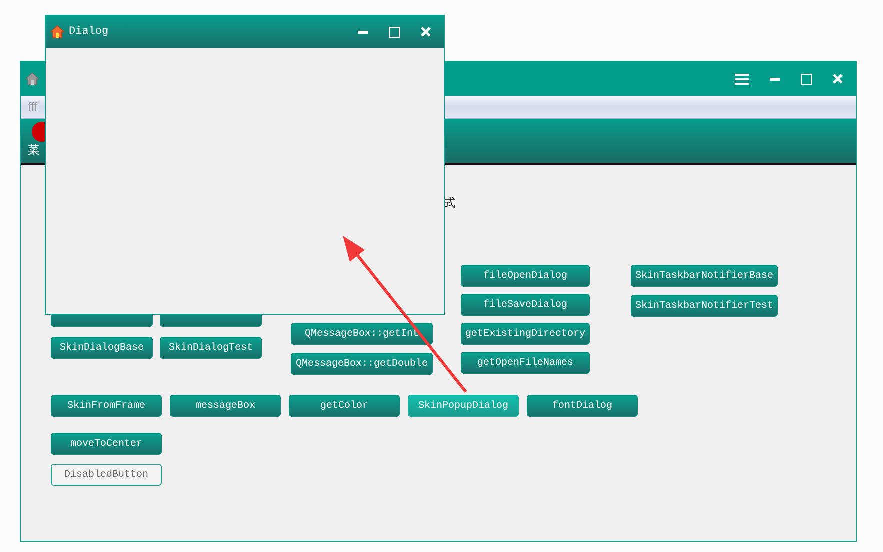 This screenshot has height=552, width=883. Describe the element at coordinates (344, 406) in the screenshot. I see `skin-button: getColor` at that location.